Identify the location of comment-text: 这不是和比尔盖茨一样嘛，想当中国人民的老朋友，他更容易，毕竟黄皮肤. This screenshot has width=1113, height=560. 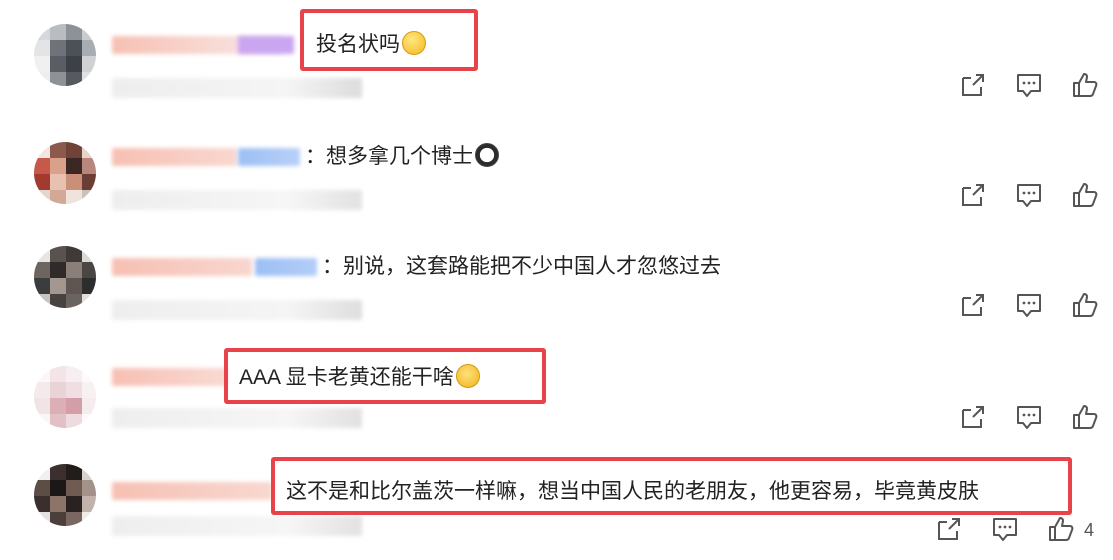
(632, 492).